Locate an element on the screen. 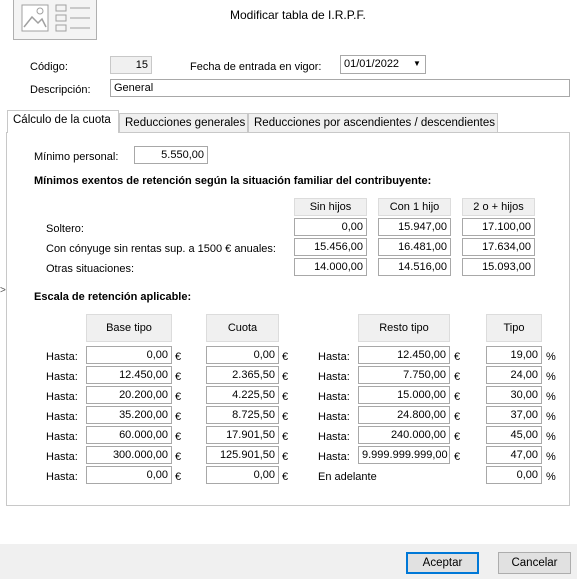 The height and width of the screenshot is (579, 577). escala-tipo-cell: 0,00 is located at coordinates (514, 475).